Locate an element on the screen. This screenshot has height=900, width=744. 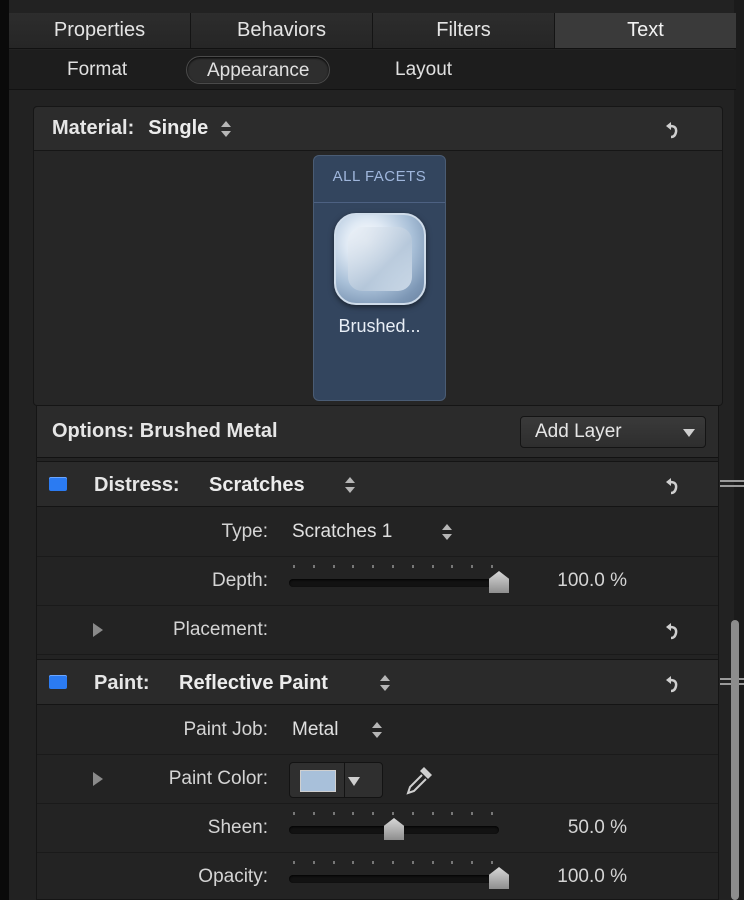
options-header: Options: Brushed Metal Add Layer is located at coordinates (377, 432).